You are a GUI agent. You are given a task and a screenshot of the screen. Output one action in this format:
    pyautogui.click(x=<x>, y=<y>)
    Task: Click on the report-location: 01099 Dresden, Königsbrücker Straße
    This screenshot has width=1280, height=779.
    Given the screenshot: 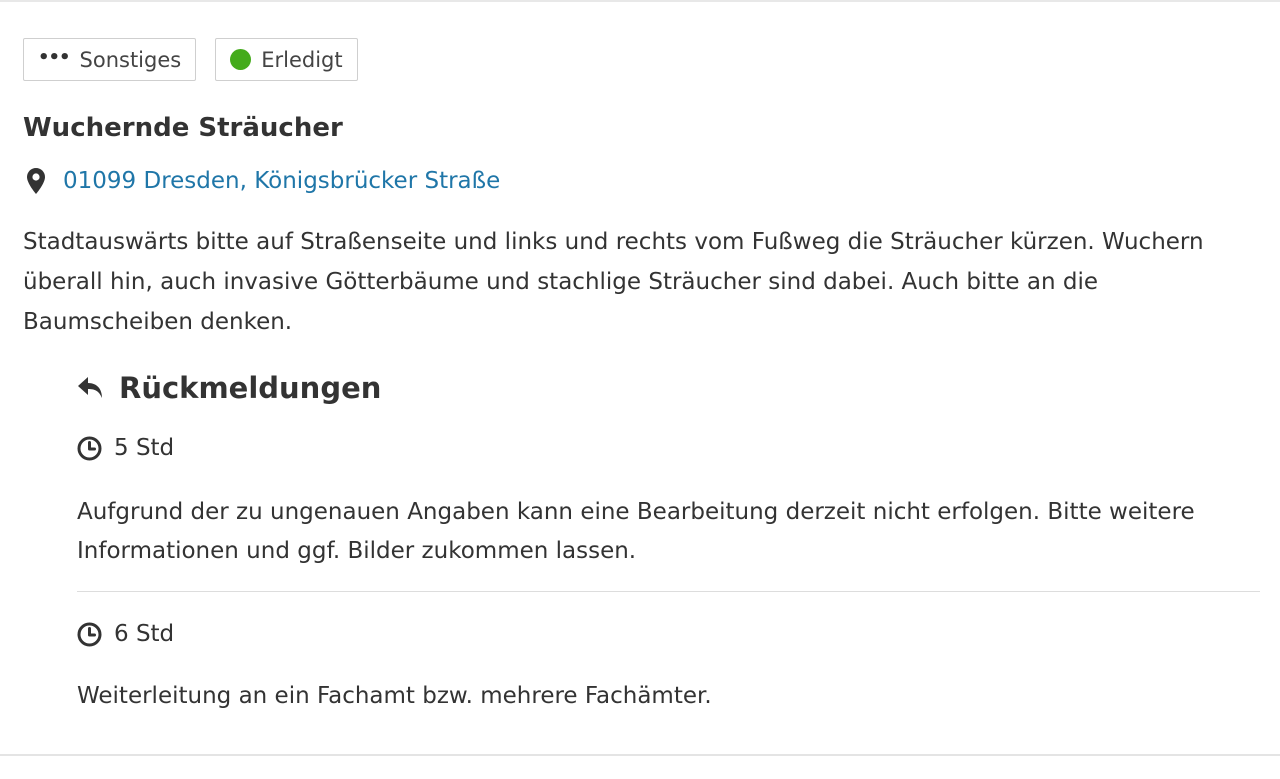 What is the action you would take?
    pyautogui.click(x=263, y=181)
    